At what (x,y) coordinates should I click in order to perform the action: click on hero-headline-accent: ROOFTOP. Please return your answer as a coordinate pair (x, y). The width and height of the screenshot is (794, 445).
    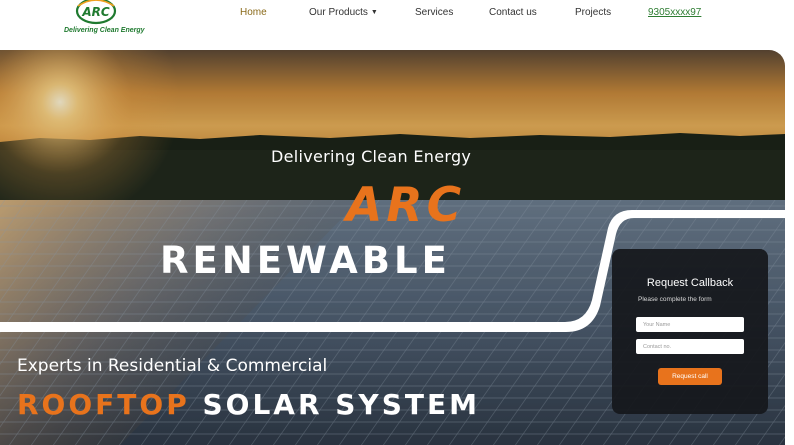
    Looking at the image, I should click on (103, 404).